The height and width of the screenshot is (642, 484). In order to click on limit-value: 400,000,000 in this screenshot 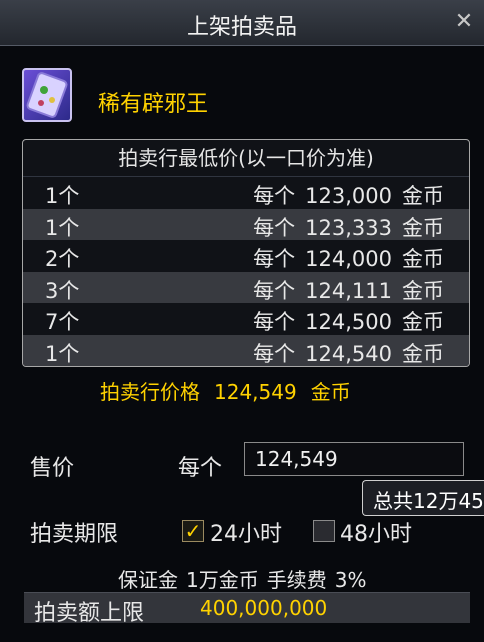, I will do `click(264, 608)`.